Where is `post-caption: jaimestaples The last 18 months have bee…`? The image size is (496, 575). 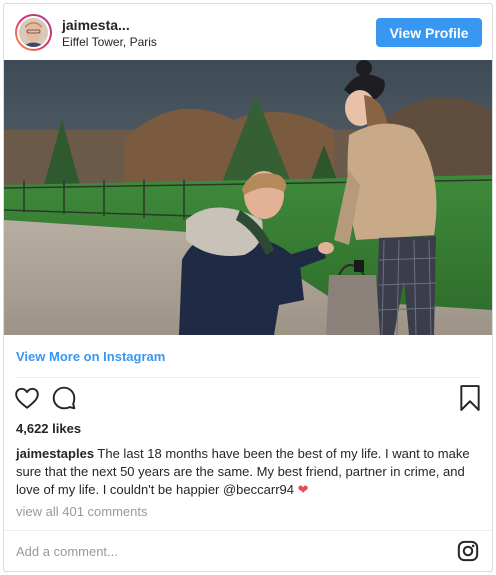
post-caption: jaimestaples The last 18 months have bee… is located at coordinates (251, 472).